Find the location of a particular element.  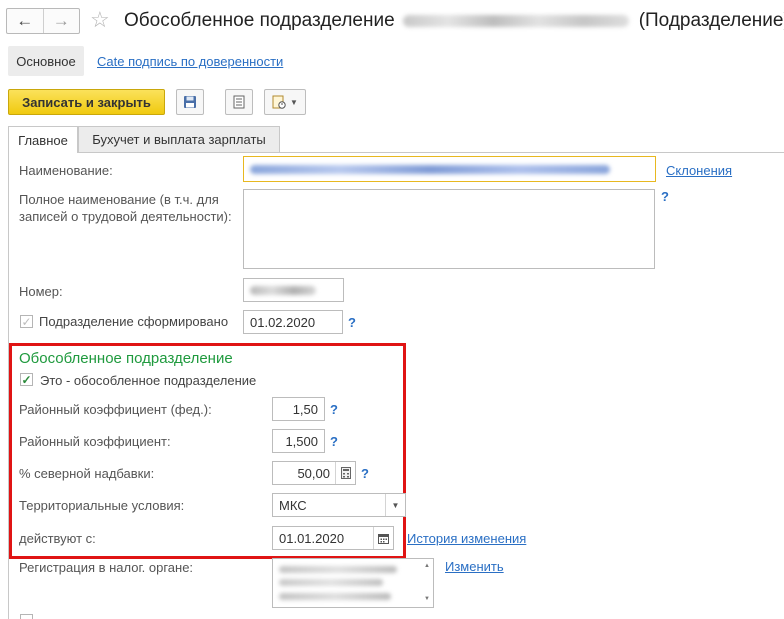

save-button is located at coordinates (190, 102).